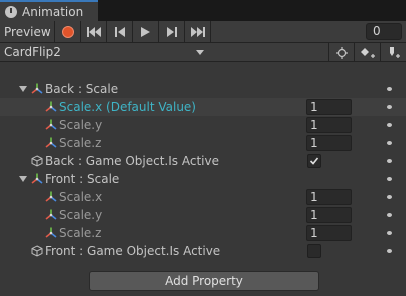  Describe the element at coordinates (384, 31) in the screenshot. I see `frame-input: 0` at that location.